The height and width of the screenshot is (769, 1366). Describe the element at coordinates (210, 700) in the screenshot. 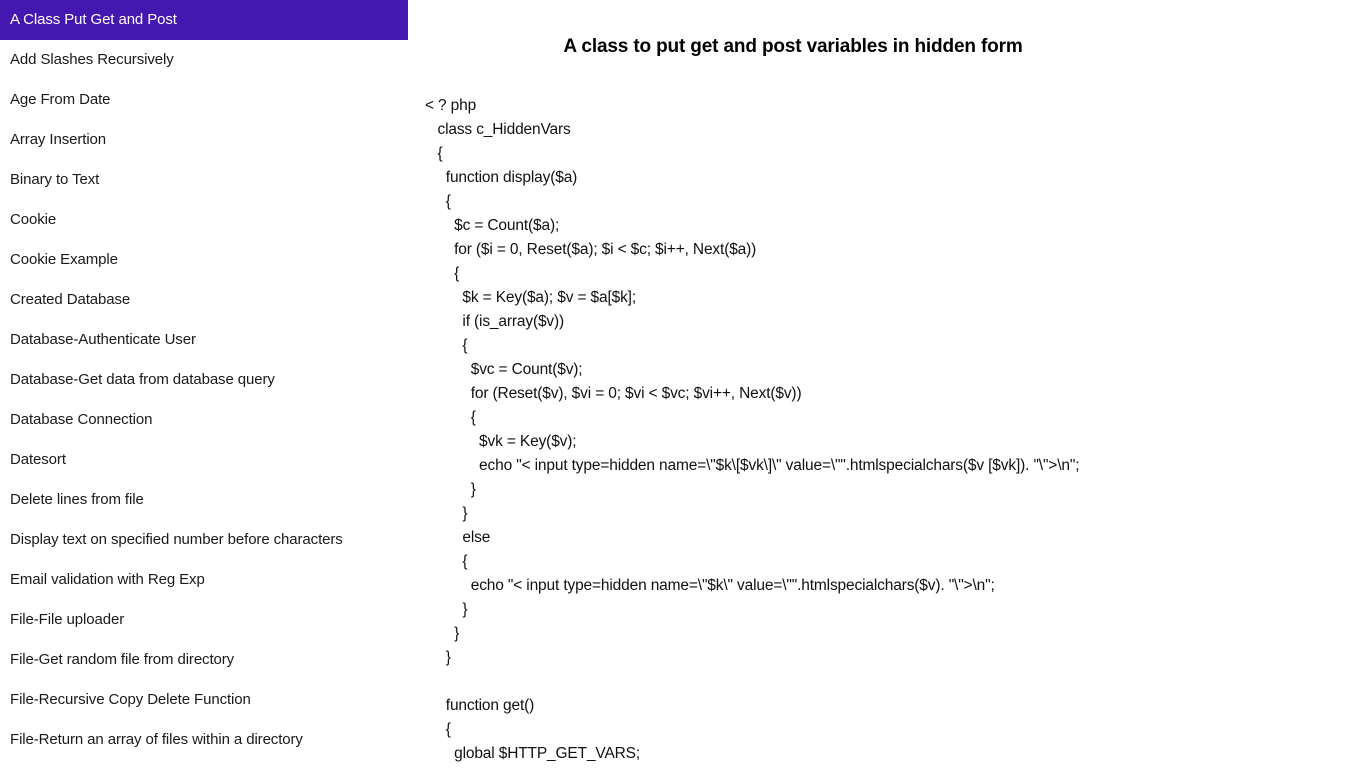

I see `sidebar-item-file-recursive-copy-delete-function: File-Recursive Copy Delete Function` at that location.